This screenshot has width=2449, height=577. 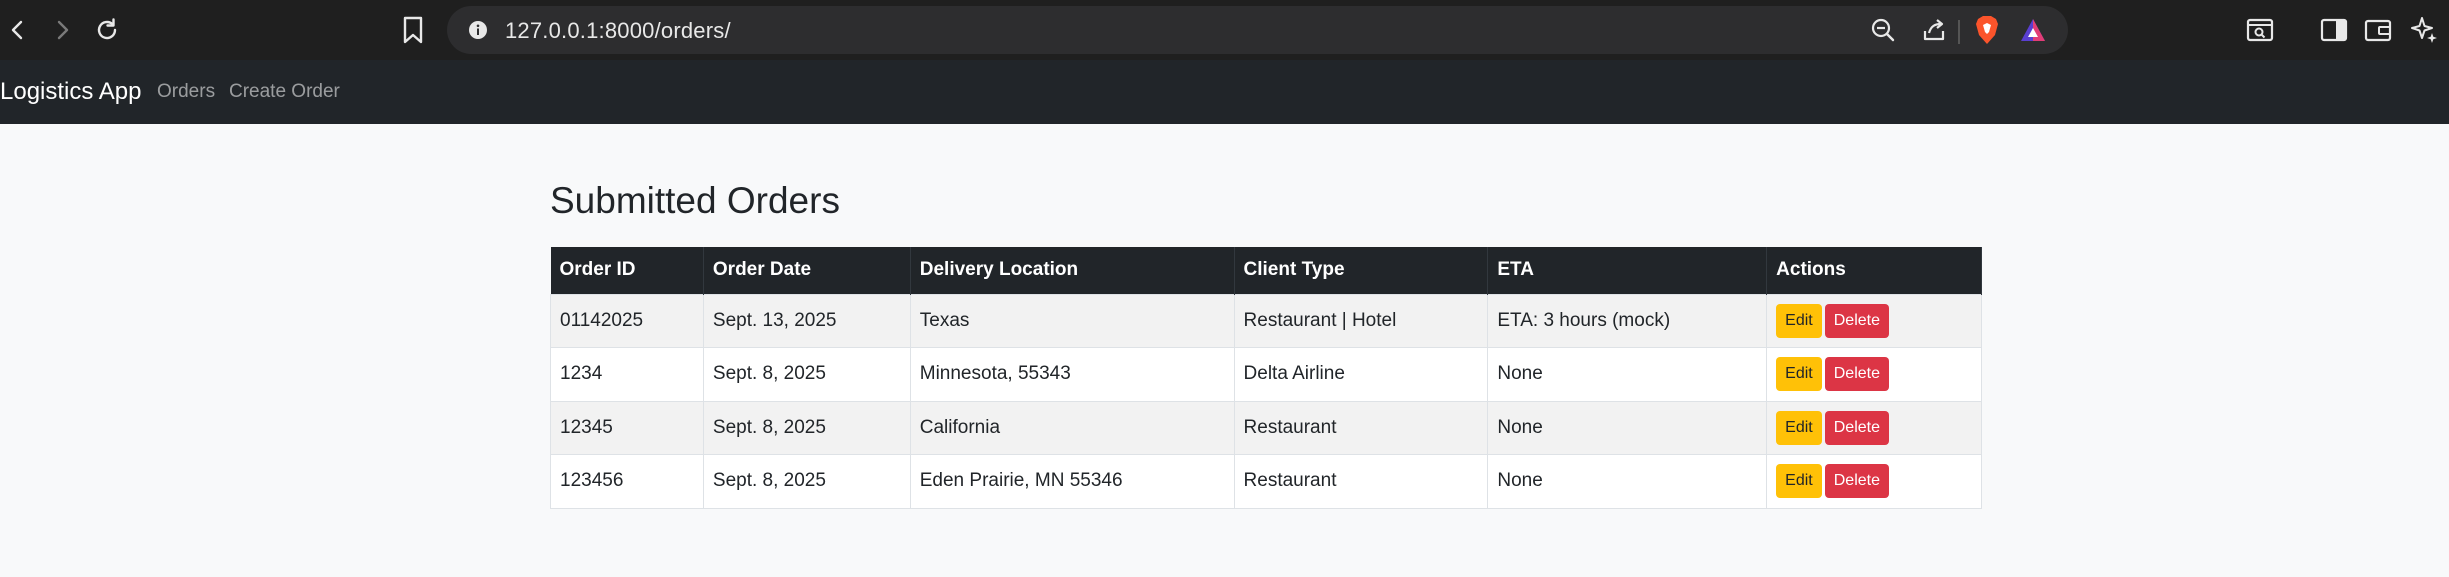 What do you see at coordinates (1883, 30) in the screenshot?
I see `zoom-out-icon` at bounding box center [1883, 30].